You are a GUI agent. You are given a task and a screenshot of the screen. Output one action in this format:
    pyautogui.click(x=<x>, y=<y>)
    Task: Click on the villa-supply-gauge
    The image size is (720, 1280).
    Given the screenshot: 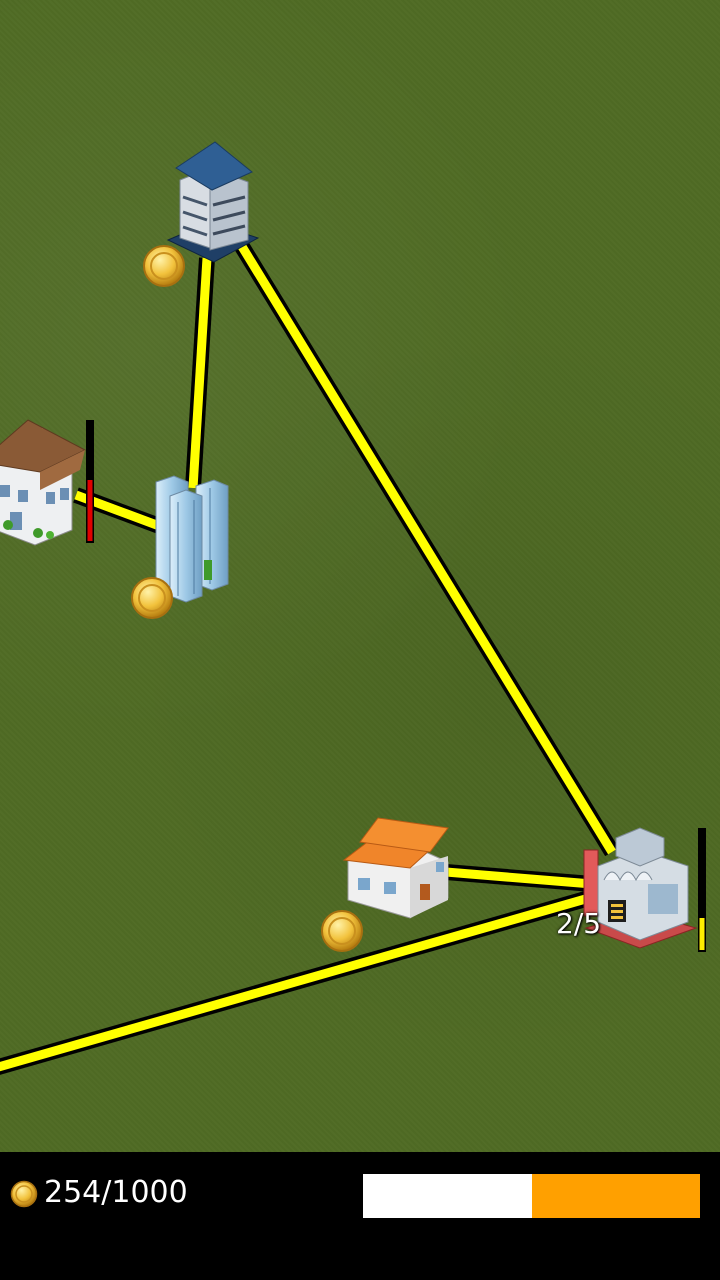 What is the action you would take?
    pyautogui.click(x=90, y=481)
    